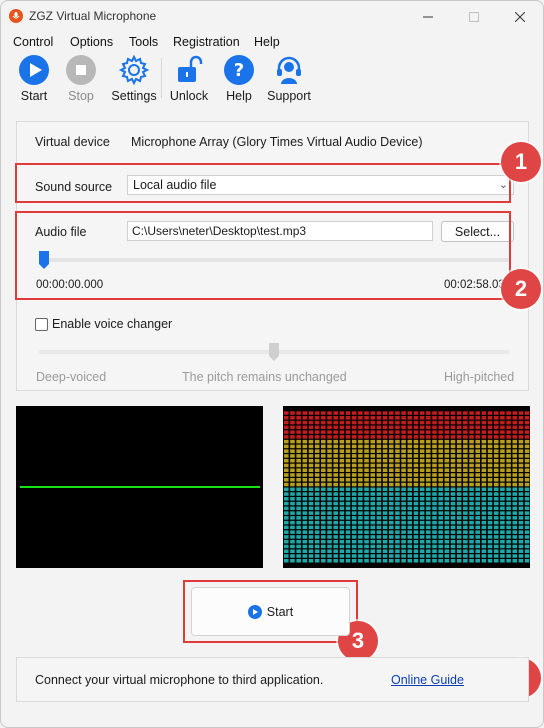 The image size is (544, 728). What do you see at coordinates (427, 680) in the screenshot?
I see `online-guide-link: Online Guide` at bounding box center [427, 680].